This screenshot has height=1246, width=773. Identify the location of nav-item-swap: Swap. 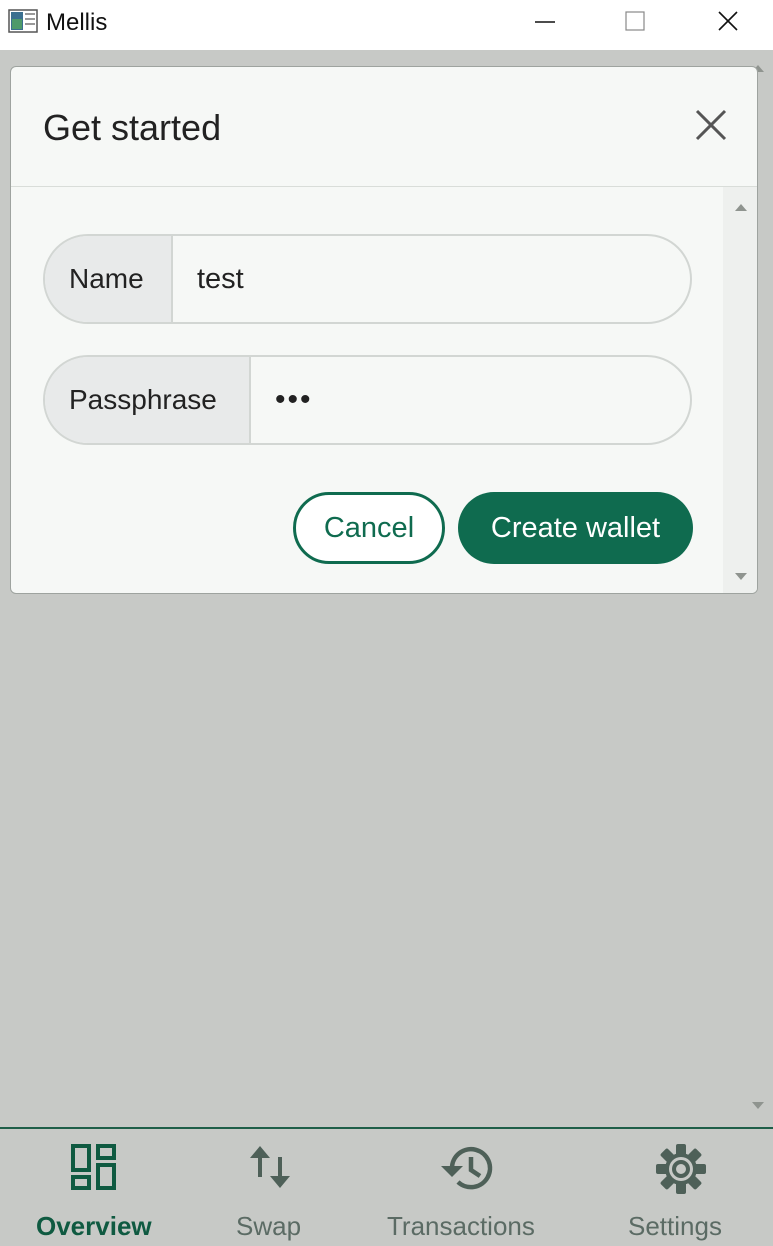
(270, 1187).